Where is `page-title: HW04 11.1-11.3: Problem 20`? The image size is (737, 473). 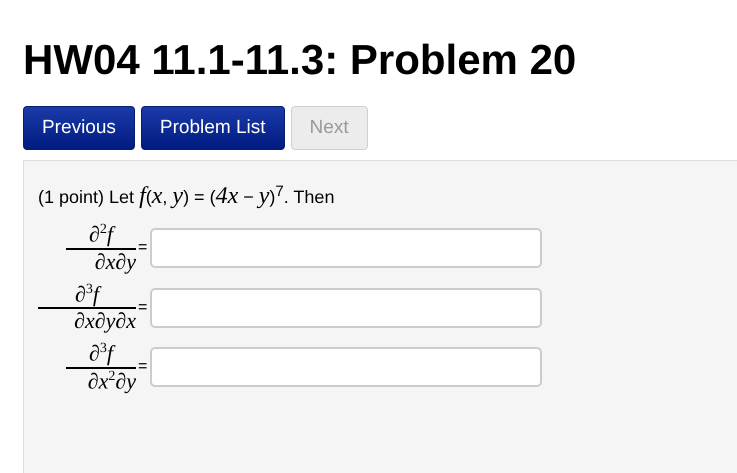
page-title: HW04 11.1-11.3: Problem 20 is located at coordinates (300, 59).